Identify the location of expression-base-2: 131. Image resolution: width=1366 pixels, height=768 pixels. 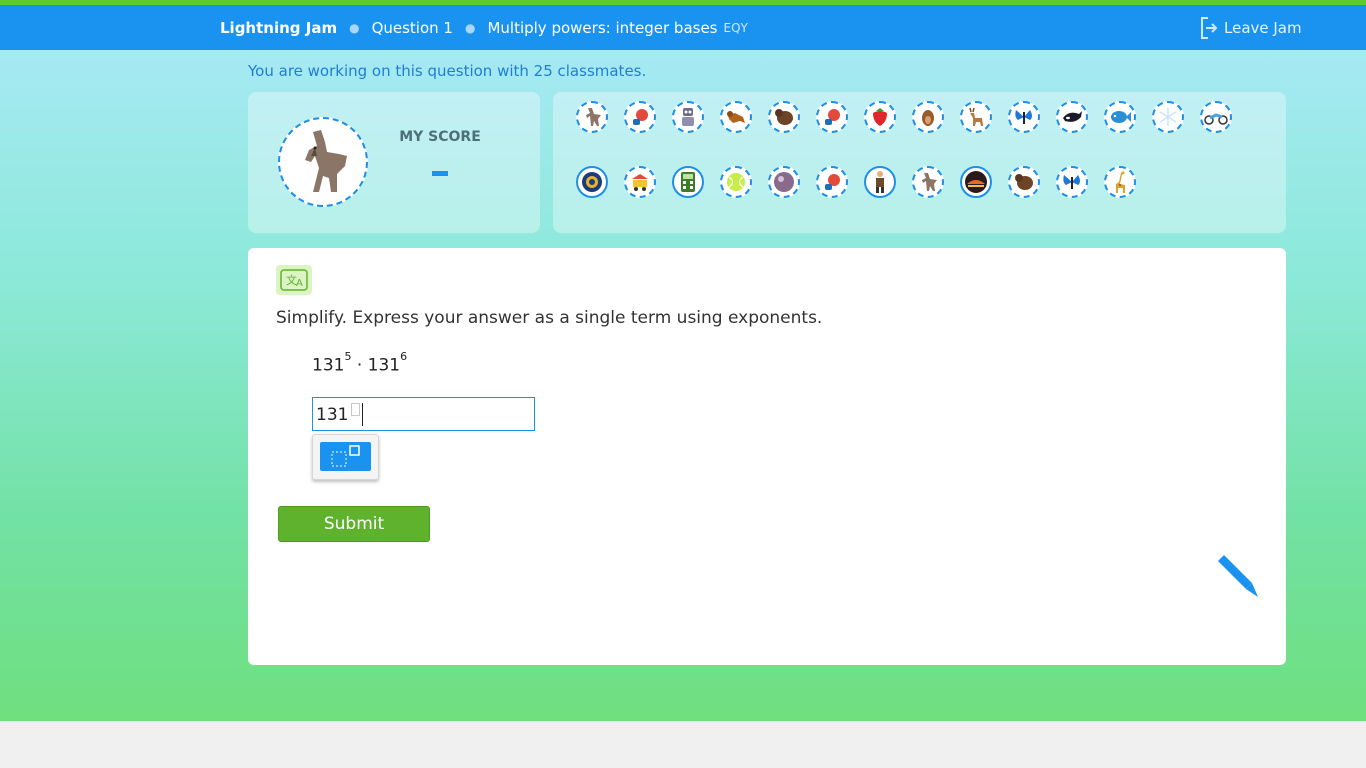
(384, 365).